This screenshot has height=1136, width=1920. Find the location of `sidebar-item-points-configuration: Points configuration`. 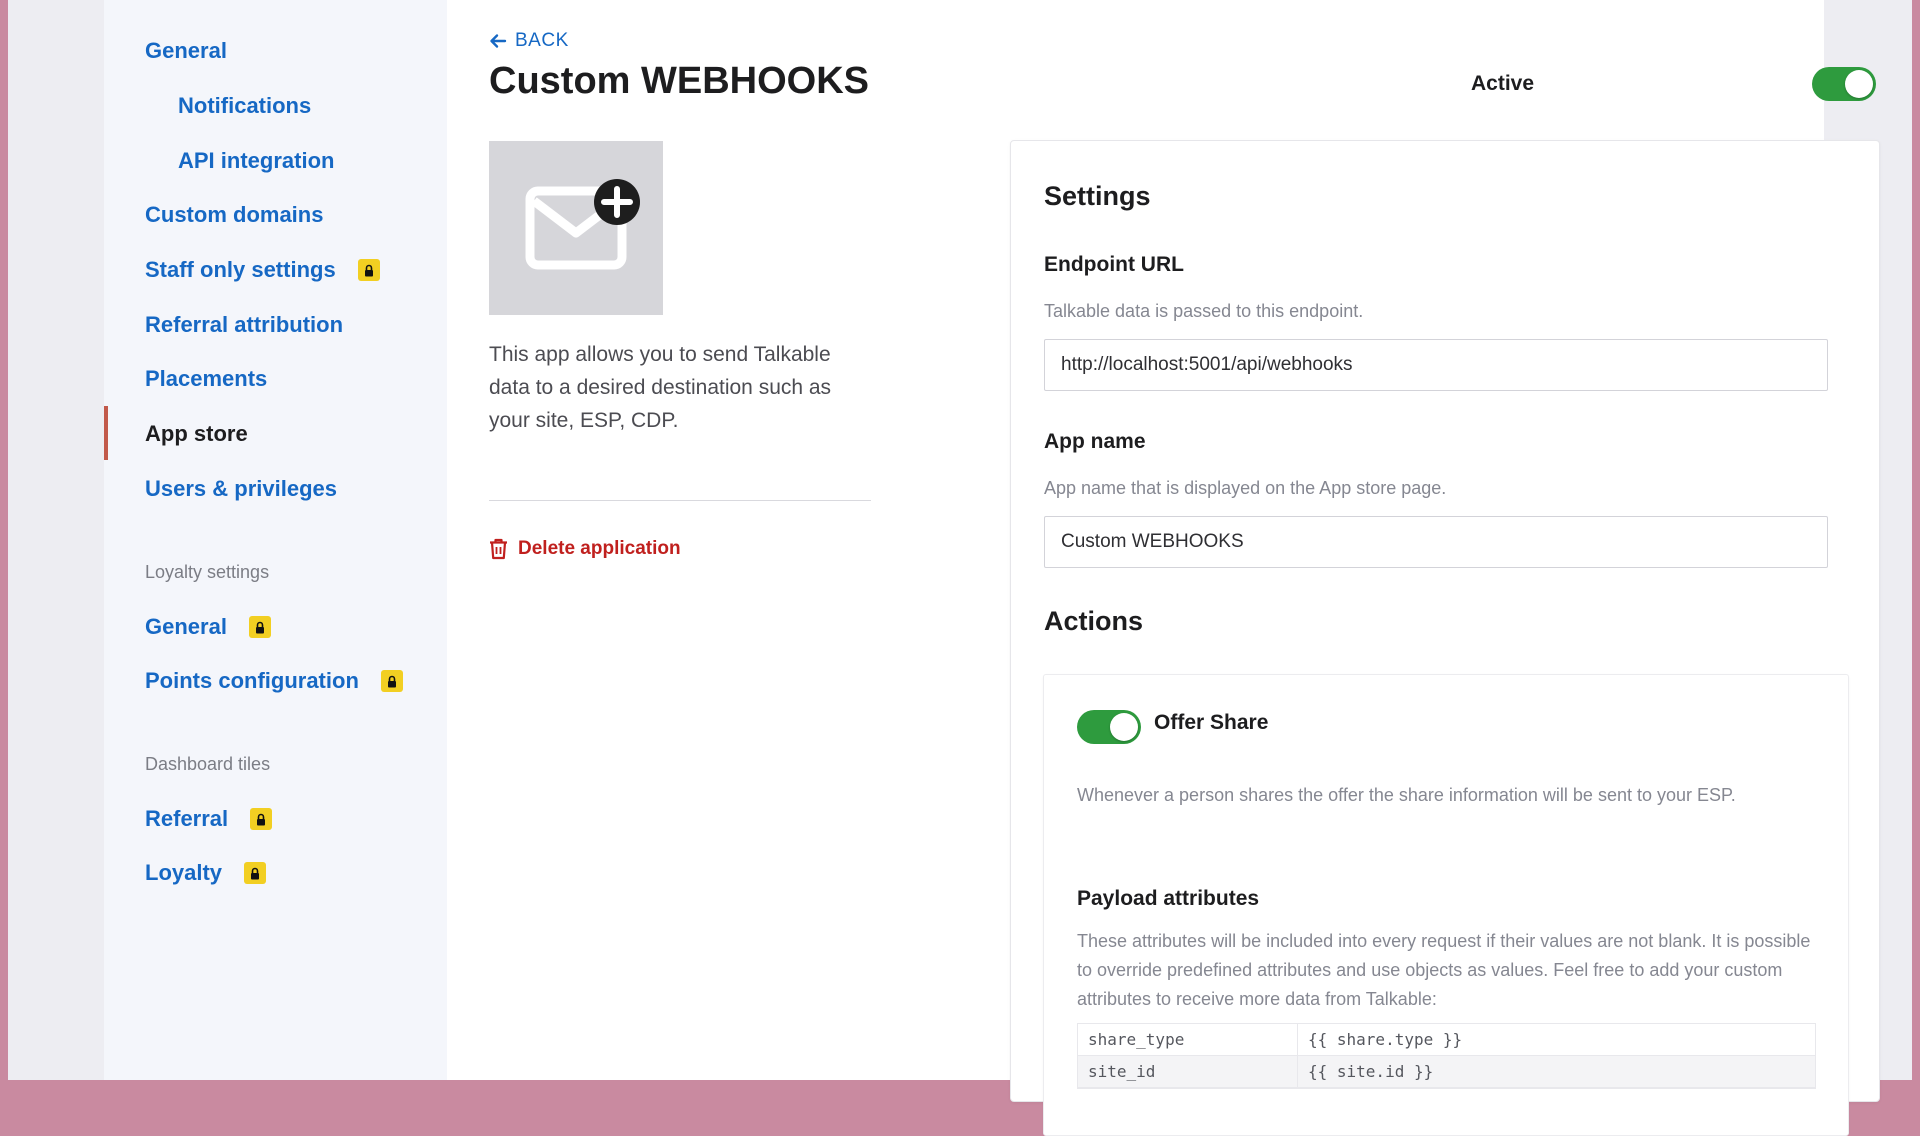

sidebar-item-points-configuration: Points configuration is located at coordinates (274, 681).